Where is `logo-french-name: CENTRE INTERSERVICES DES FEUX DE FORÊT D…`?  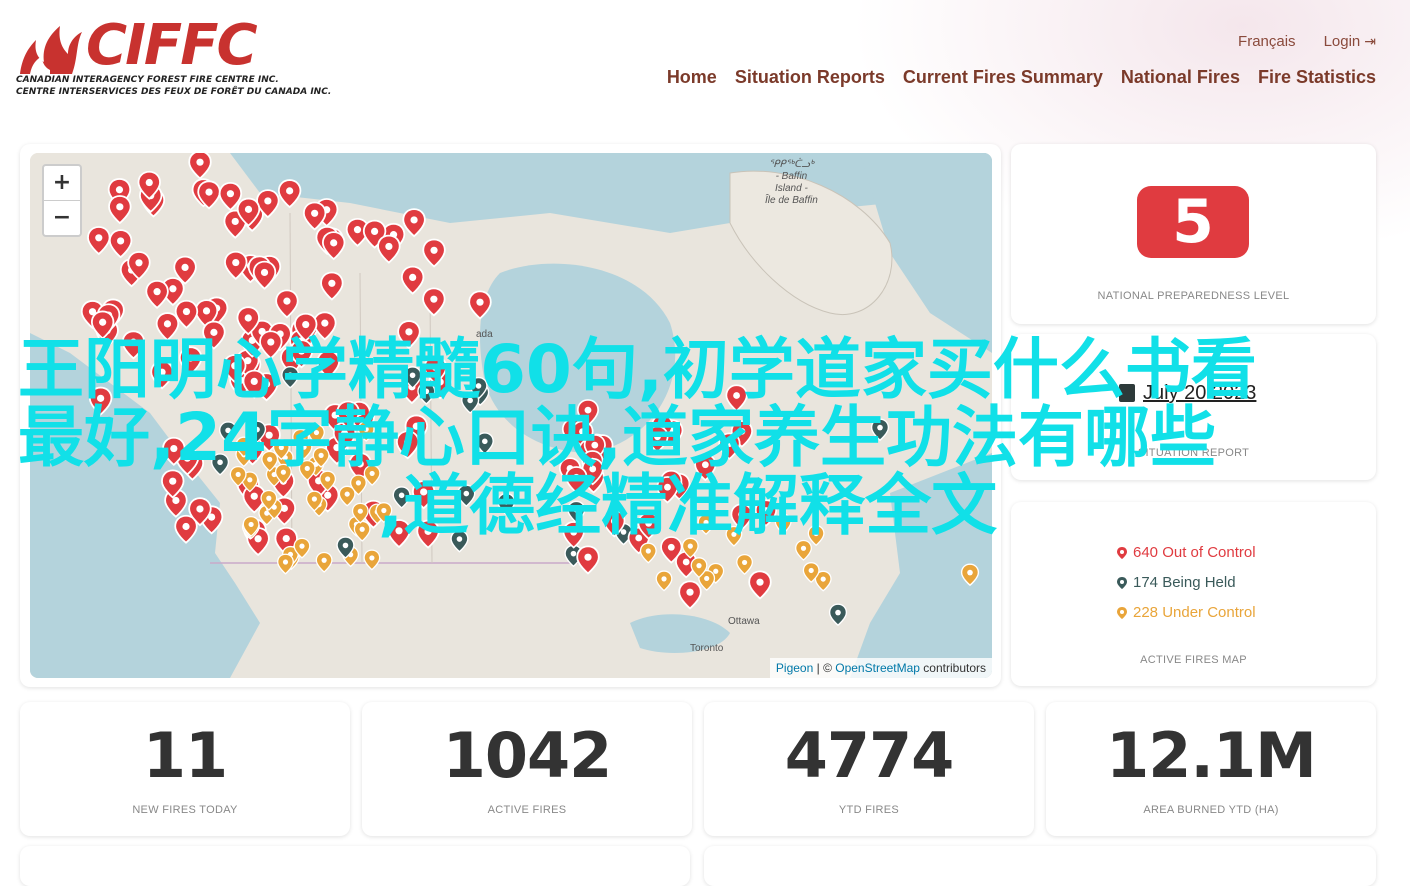 logo-french-name: CENTRE INTERSERVICES DES FEUX DE FORÊT D… is located at coordinates (174, 92).